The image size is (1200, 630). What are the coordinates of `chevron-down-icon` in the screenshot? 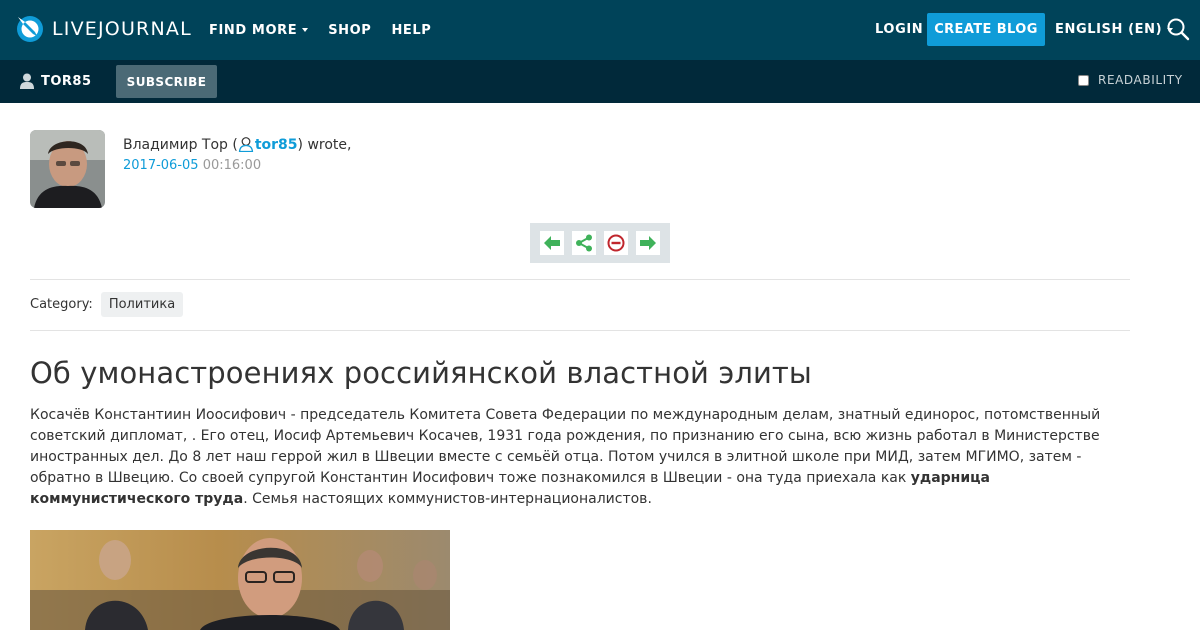 It's located at (305, 30).